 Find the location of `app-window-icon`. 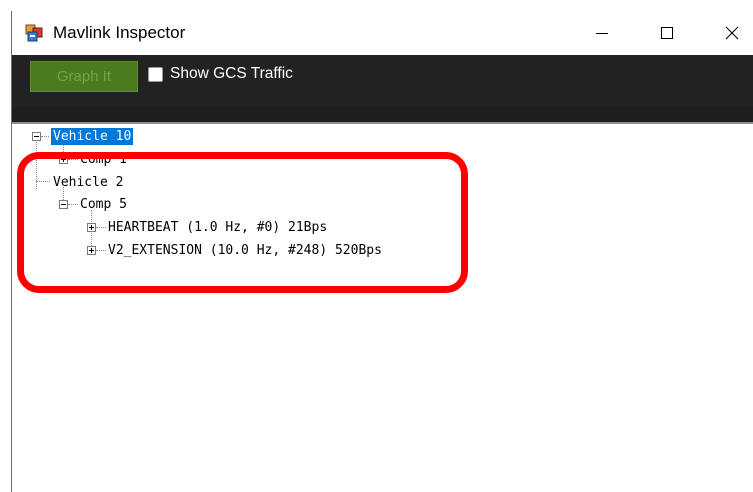

app-window-icon is located at coordinates (34, 33).